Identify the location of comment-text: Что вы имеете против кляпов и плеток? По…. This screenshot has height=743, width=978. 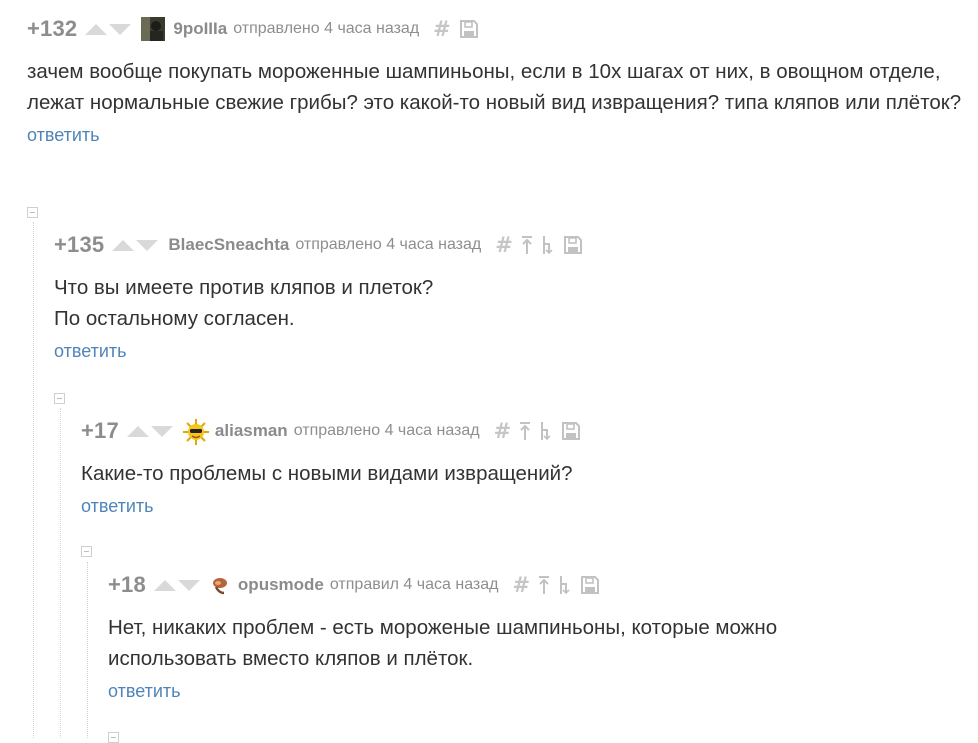
(244, 303).